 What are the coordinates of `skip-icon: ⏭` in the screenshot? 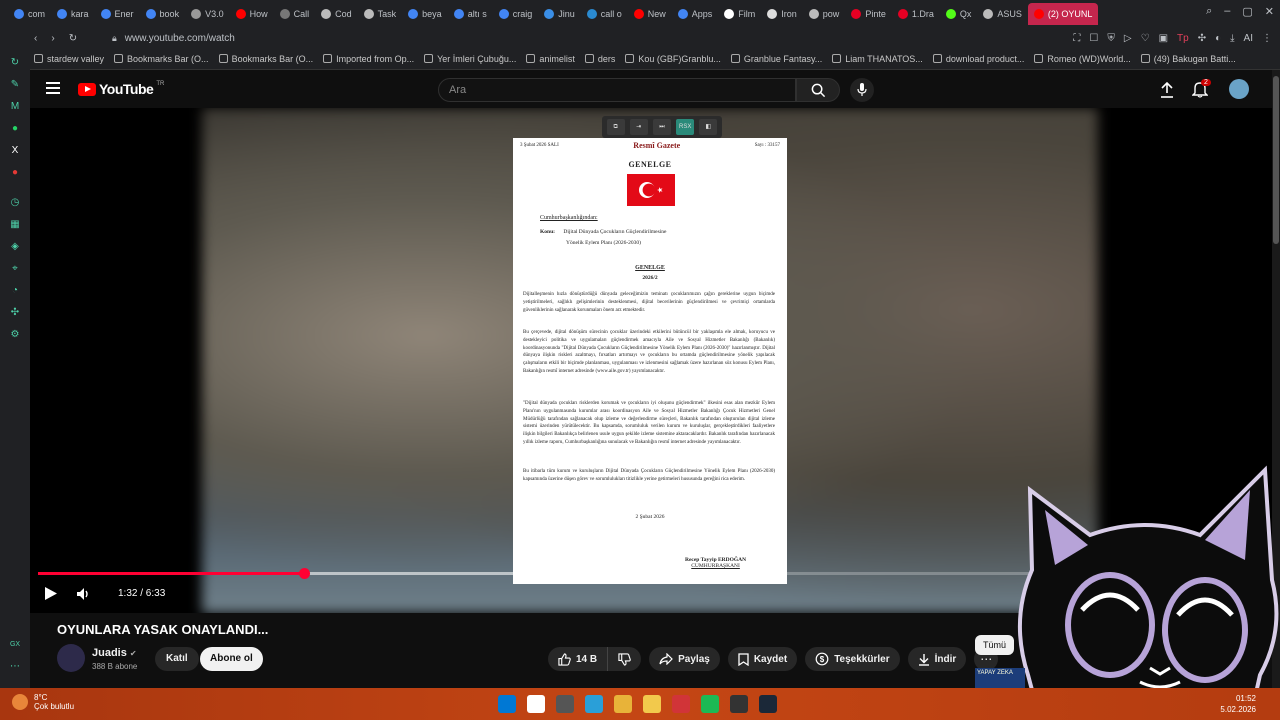 It's located at (661, 127).